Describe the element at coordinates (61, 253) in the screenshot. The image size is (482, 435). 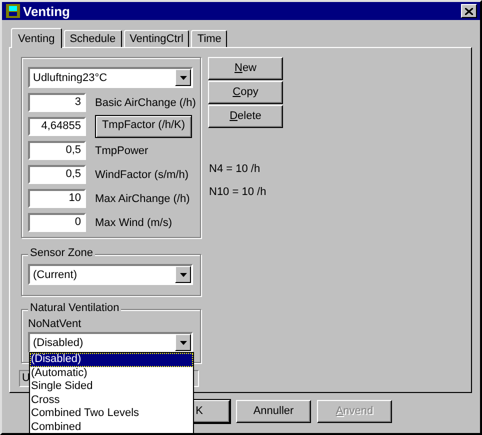
I see `group-label: Sensor Zone` at that location.